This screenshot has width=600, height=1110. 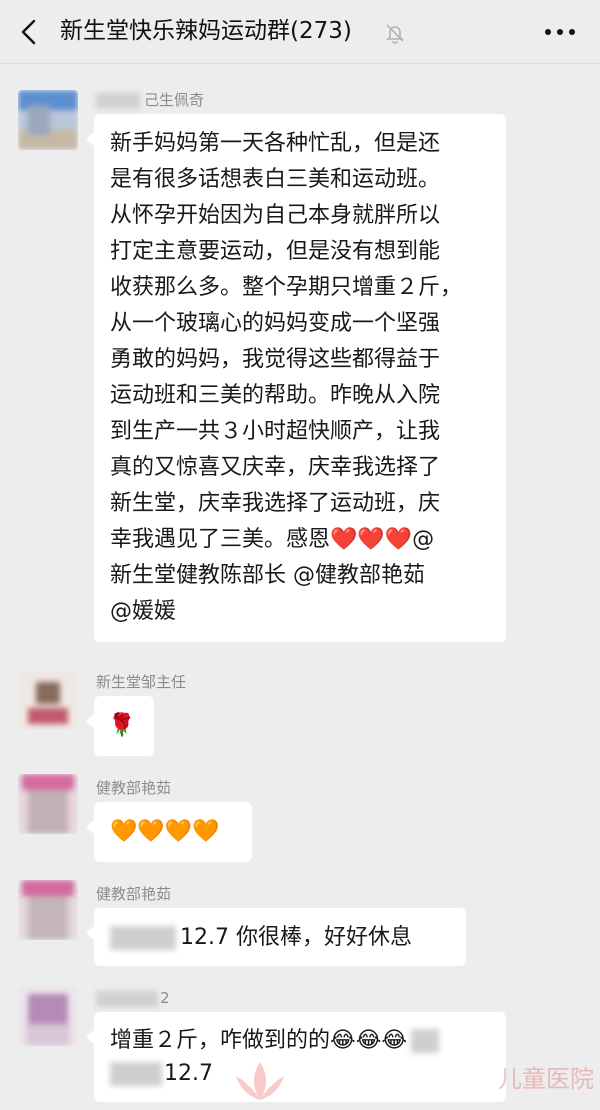 What do you see at coordinates (275, 179) in the screenshot?
I see `message-line: 是有很多话想表白三美和运动班。` at bounding box center [275, 179].